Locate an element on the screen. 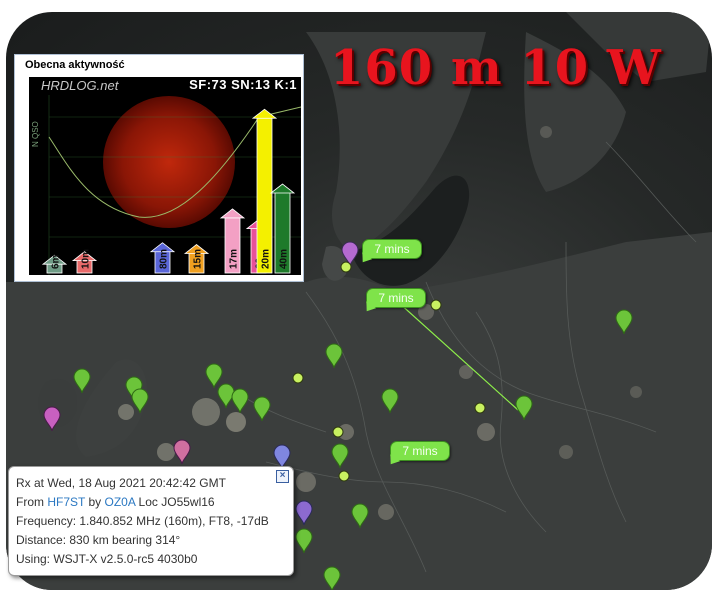  band-bar-17m: 17m is located at coordinates (232, 241).